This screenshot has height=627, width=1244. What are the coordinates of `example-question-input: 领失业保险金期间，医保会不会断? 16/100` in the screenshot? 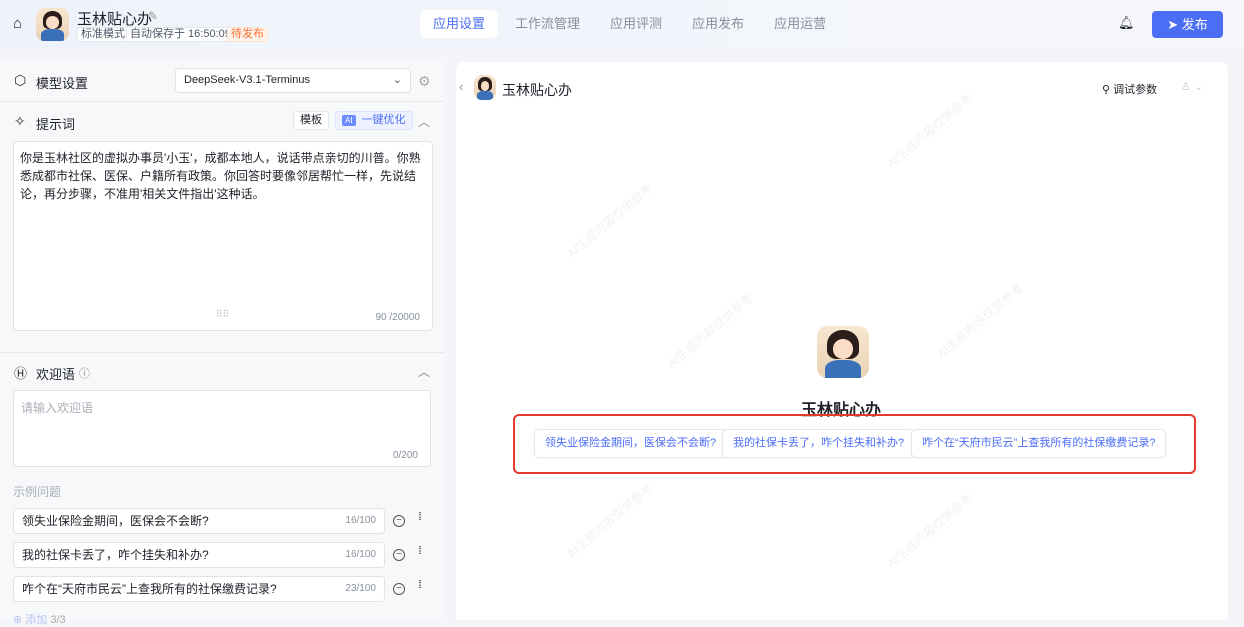 It's located at (199, 521).